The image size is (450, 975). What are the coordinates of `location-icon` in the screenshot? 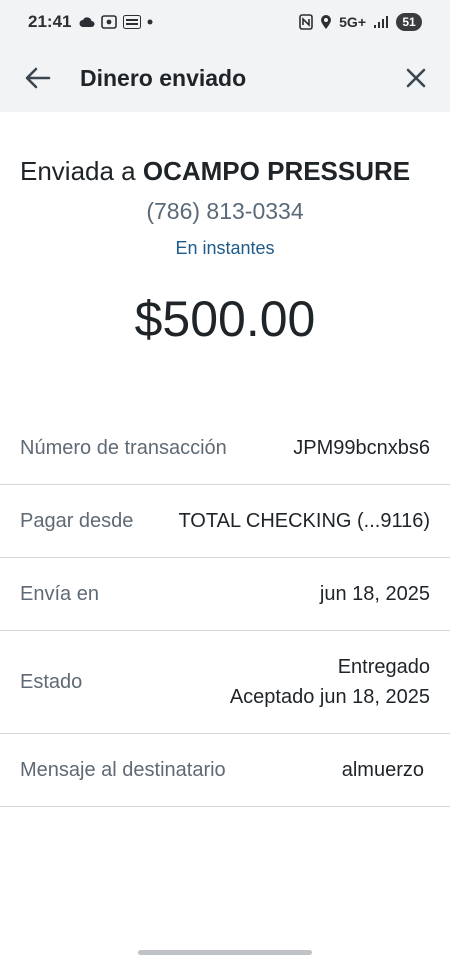 It's located at (326, 22).